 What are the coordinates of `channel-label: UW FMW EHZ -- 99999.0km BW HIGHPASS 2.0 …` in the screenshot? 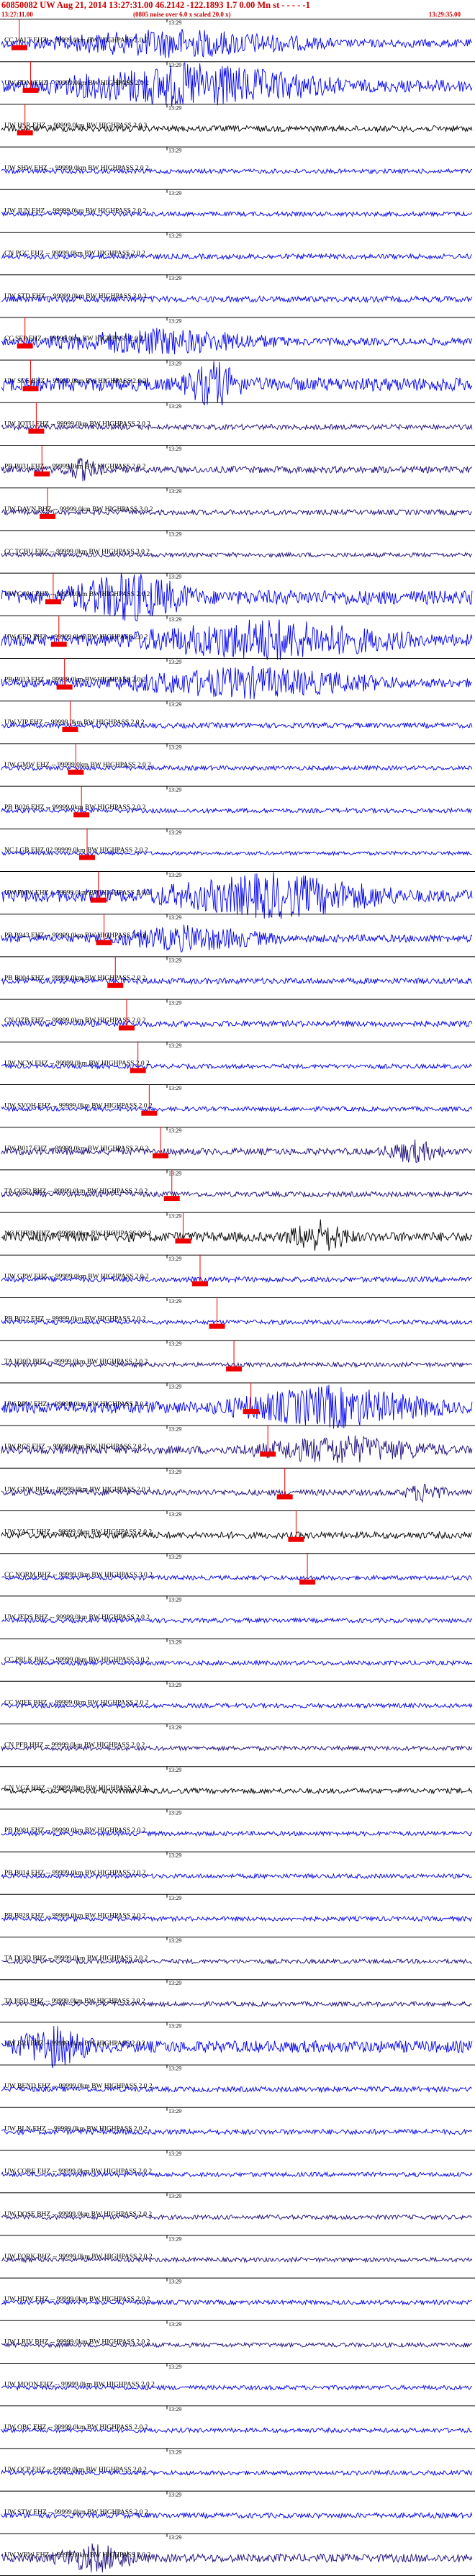 It's located at (77, 893).